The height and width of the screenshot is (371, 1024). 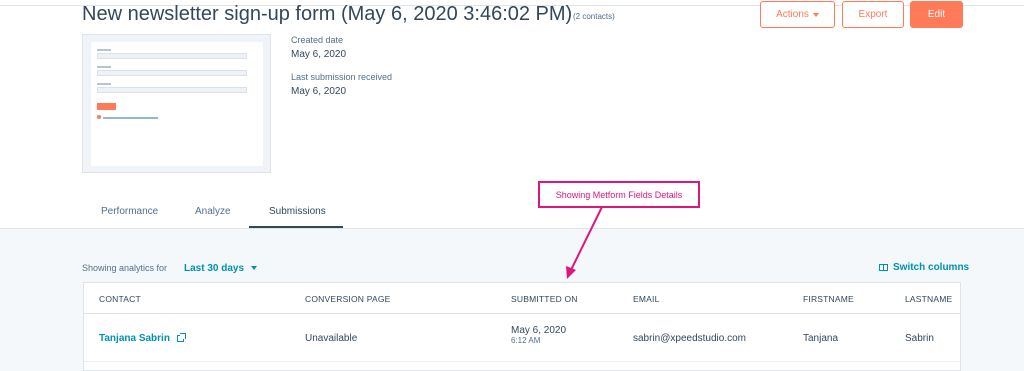 What do you see at coordinates (928, 299) in the screenshot?
I see `column-header-lastname: LASTNAME` at bounding box center [928, 299].